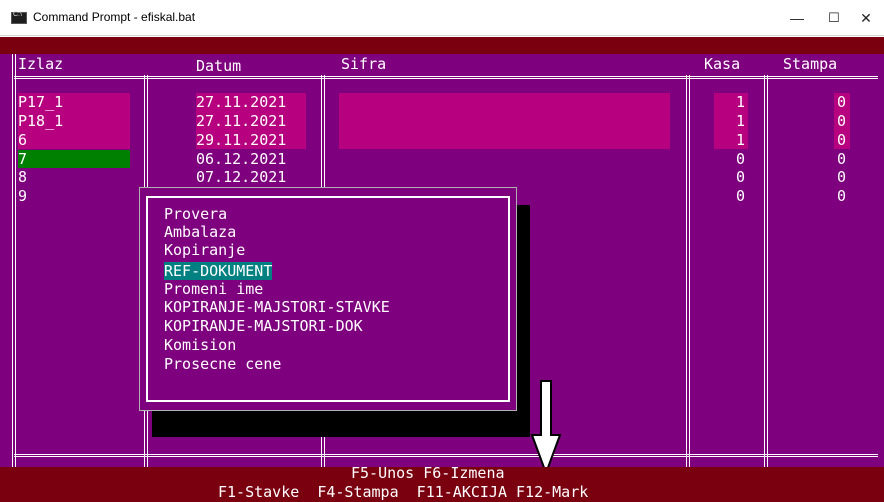  I want to click on minimize-button: —, so click(797, 18).